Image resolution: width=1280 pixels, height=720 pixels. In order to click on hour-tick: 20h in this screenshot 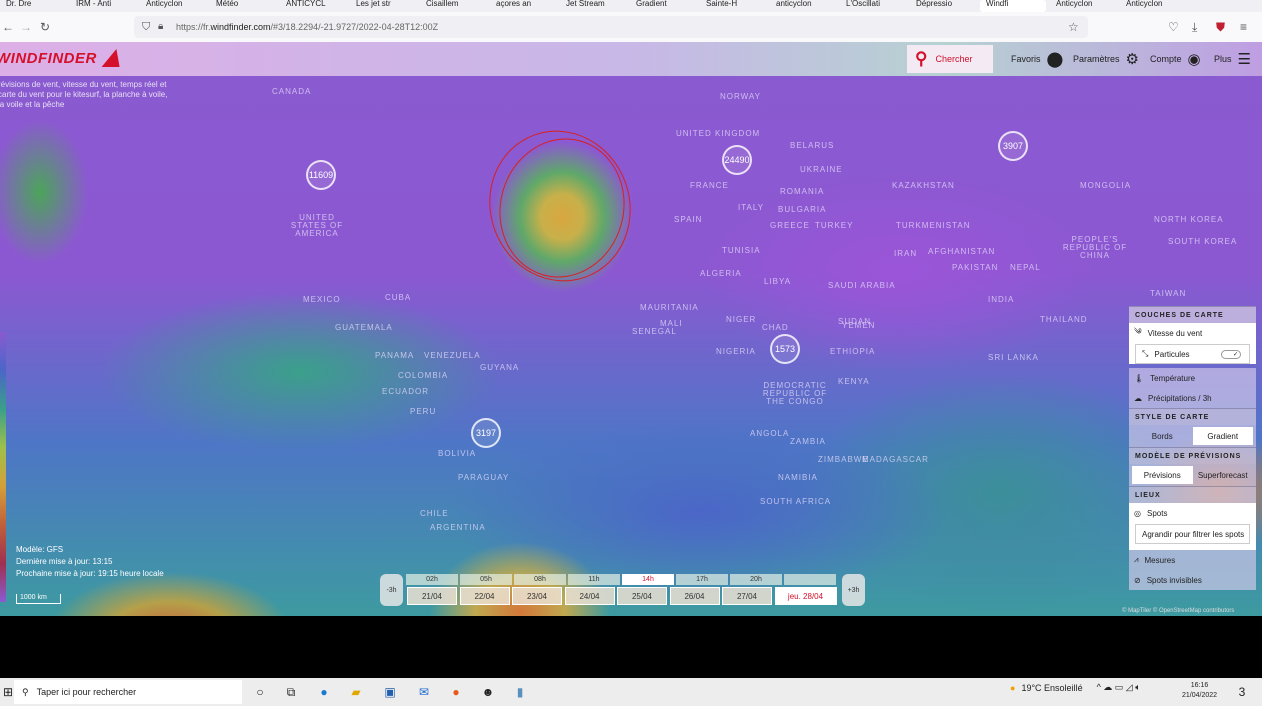, I will do `click(756, 579)`.